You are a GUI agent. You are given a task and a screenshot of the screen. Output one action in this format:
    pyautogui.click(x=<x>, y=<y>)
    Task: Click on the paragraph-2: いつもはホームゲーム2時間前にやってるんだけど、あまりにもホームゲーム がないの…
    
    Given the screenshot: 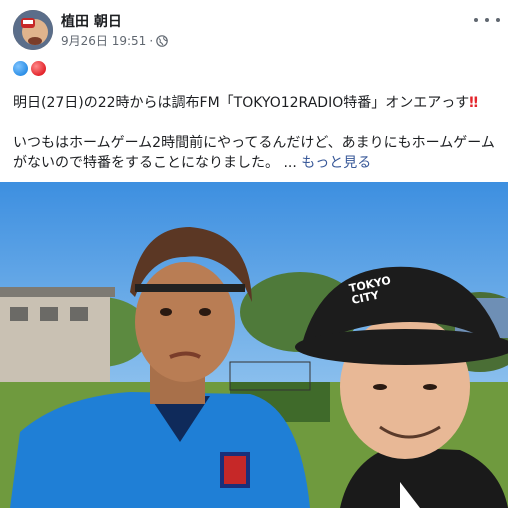 What is the action you would take?
    pyautogui.click(x=255, y=153)
    